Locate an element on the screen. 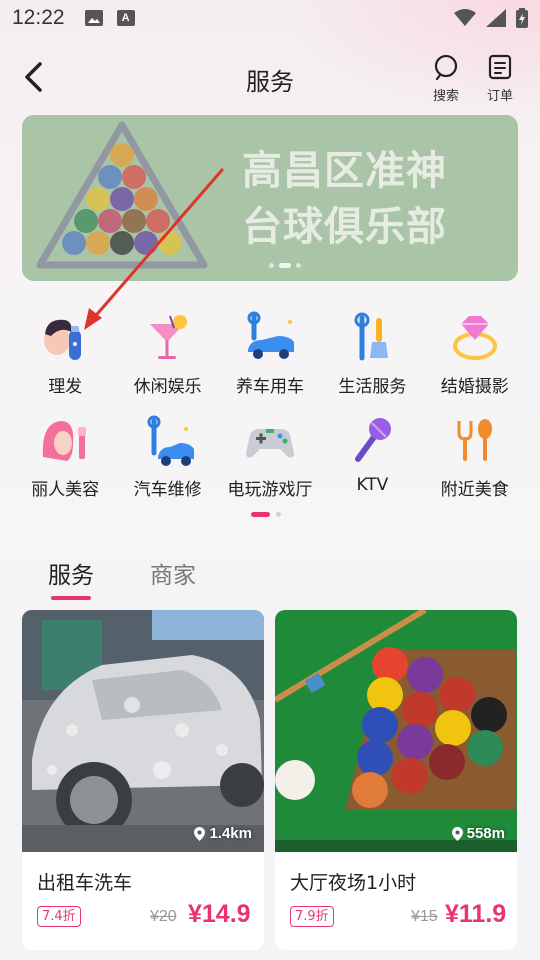 The width and height of the screenshot is (540, 960). category-car-repair: 汽车维修 is located at coordinates (167, 458).